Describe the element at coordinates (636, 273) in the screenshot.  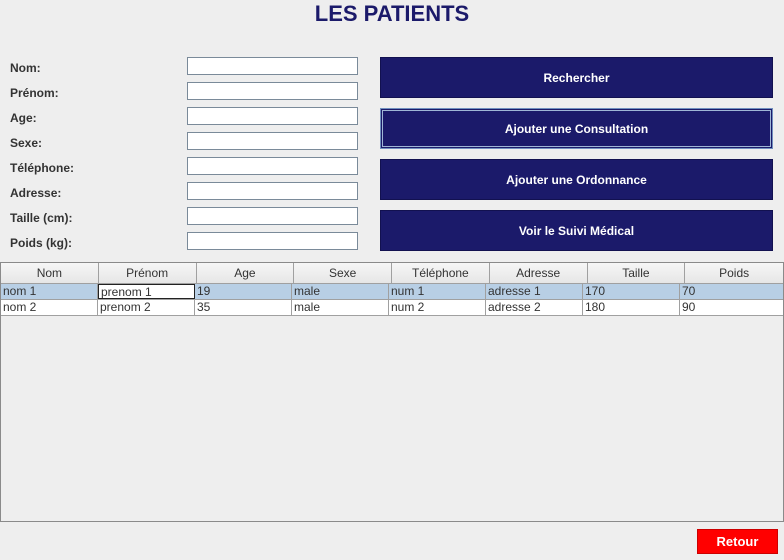
I see `column-header-taille: Taille` at that location.